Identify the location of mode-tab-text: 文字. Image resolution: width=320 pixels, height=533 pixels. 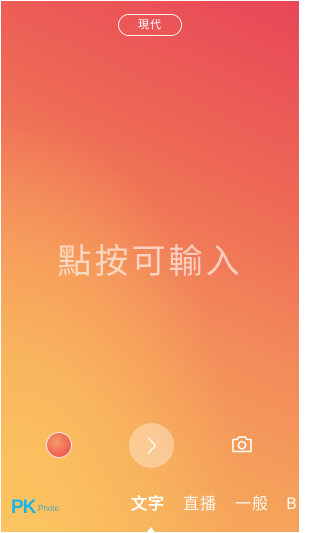
(148, 504).